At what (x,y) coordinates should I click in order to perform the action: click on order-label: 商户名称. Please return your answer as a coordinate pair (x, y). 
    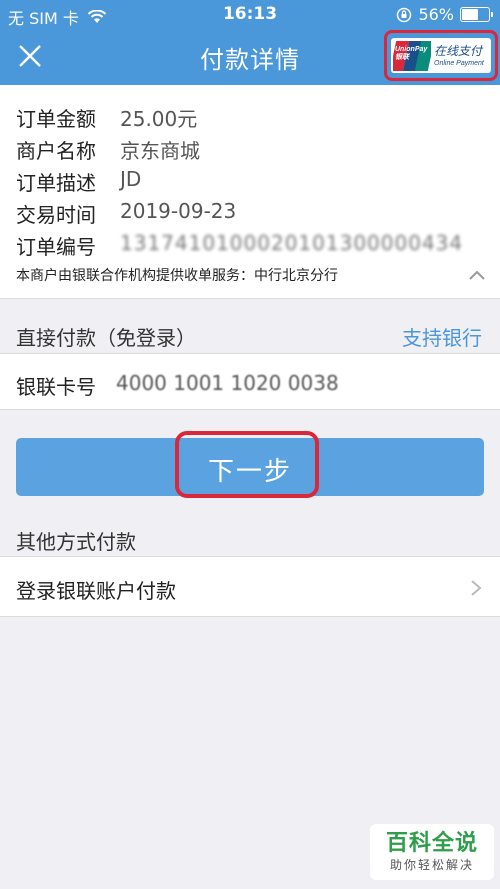
    Looking at the image, I should click on (56, 151).